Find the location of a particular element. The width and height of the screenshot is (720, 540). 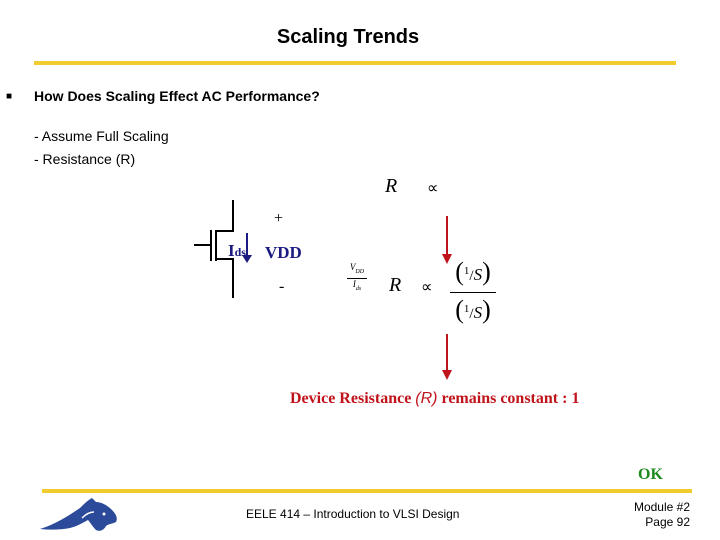

fraction-numerator: (1/S) is located at coordinates (473, 274).